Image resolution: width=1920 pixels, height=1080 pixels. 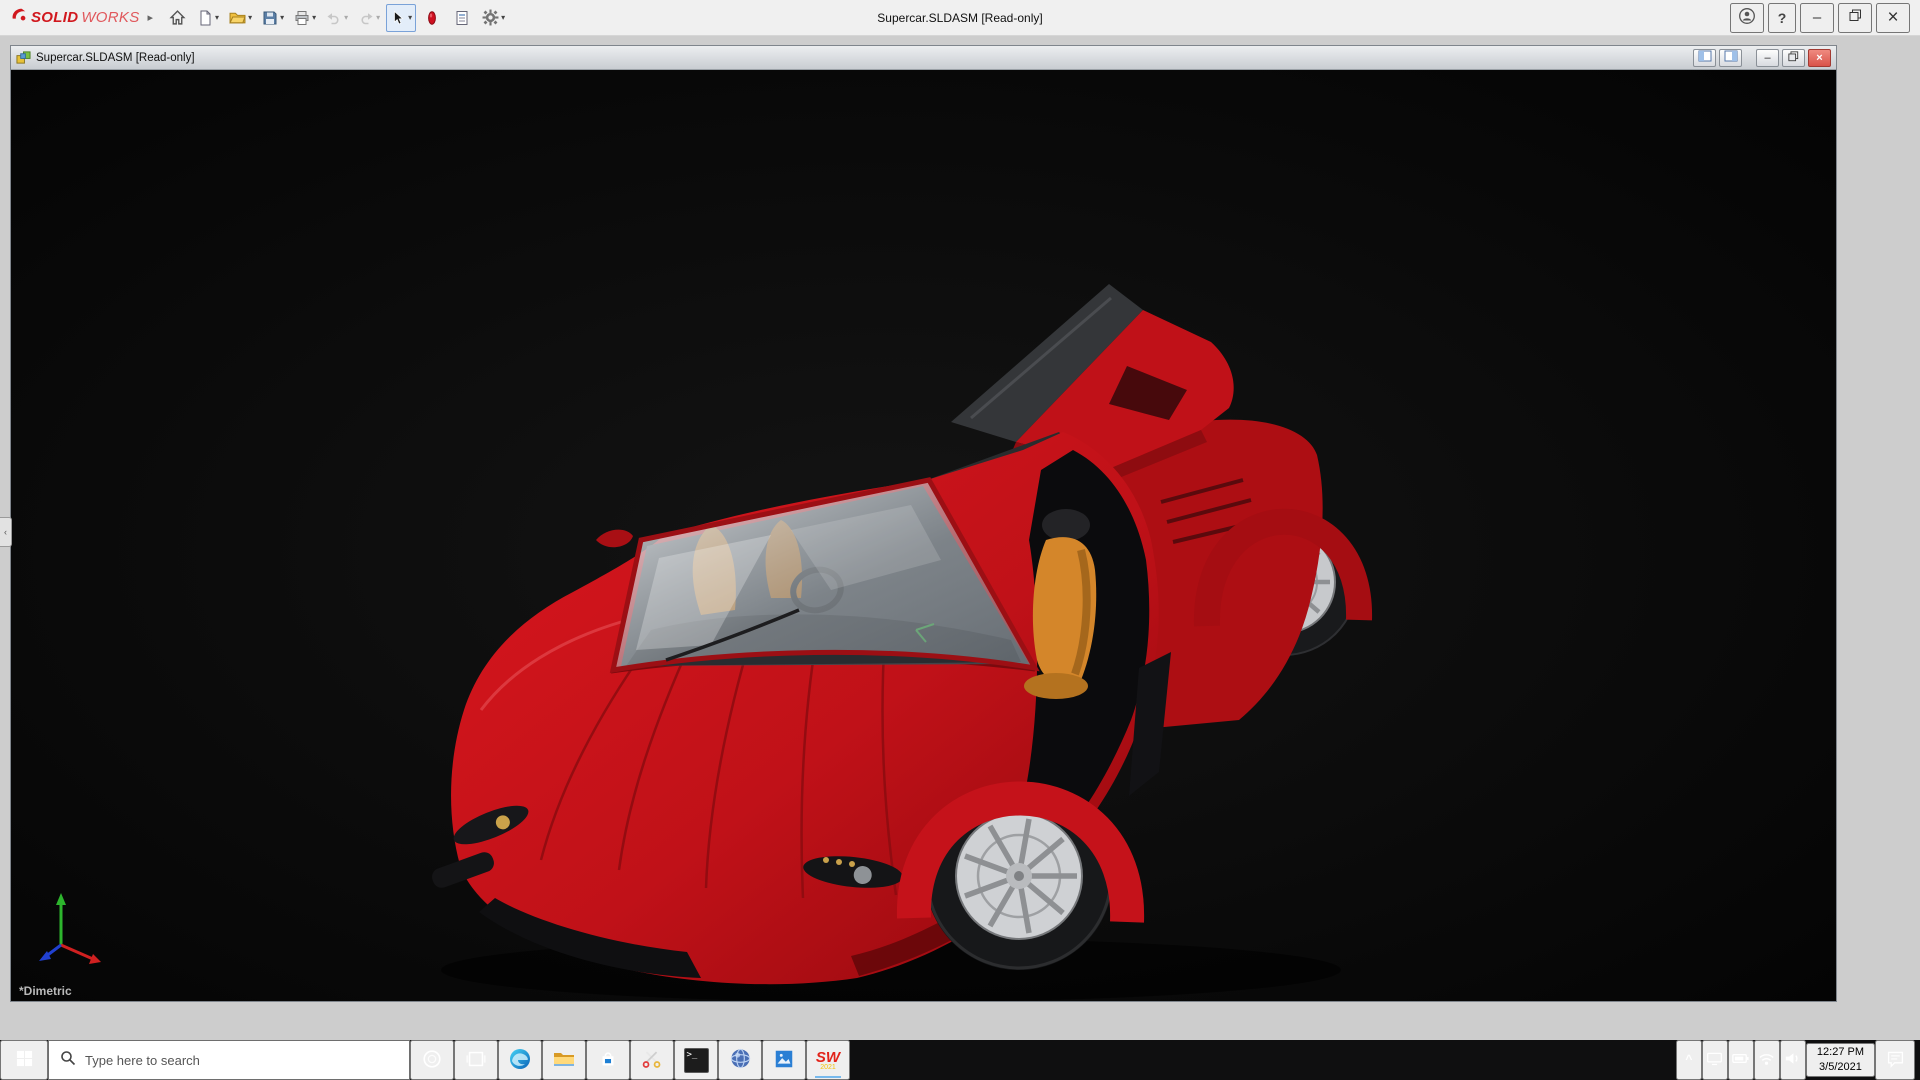 I want to click on print-icon, so click(x=302, y=18).